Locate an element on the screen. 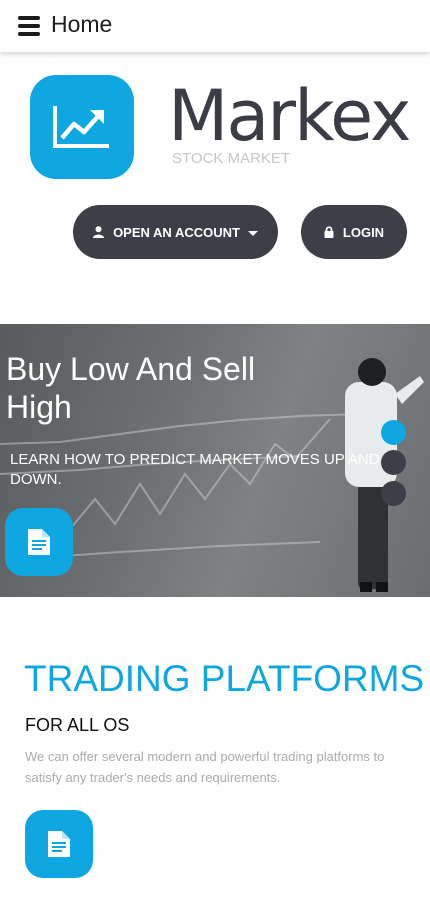  chart-up-icon is located at coordinates (81, 127).